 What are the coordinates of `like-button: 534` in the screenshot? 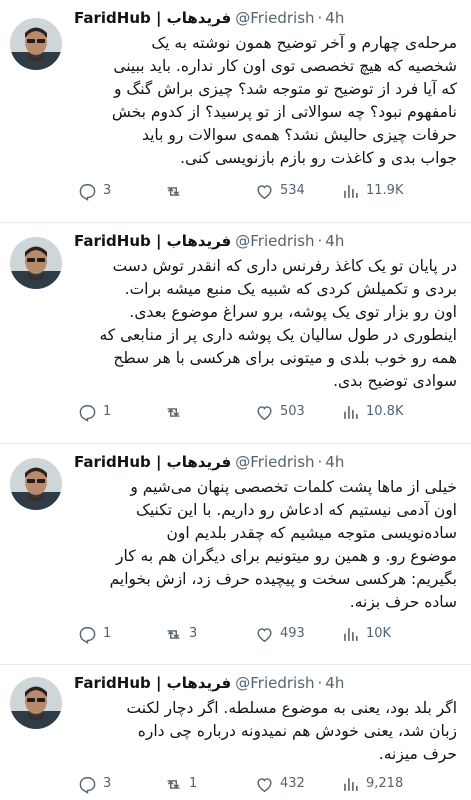 It's located at (280, 191).